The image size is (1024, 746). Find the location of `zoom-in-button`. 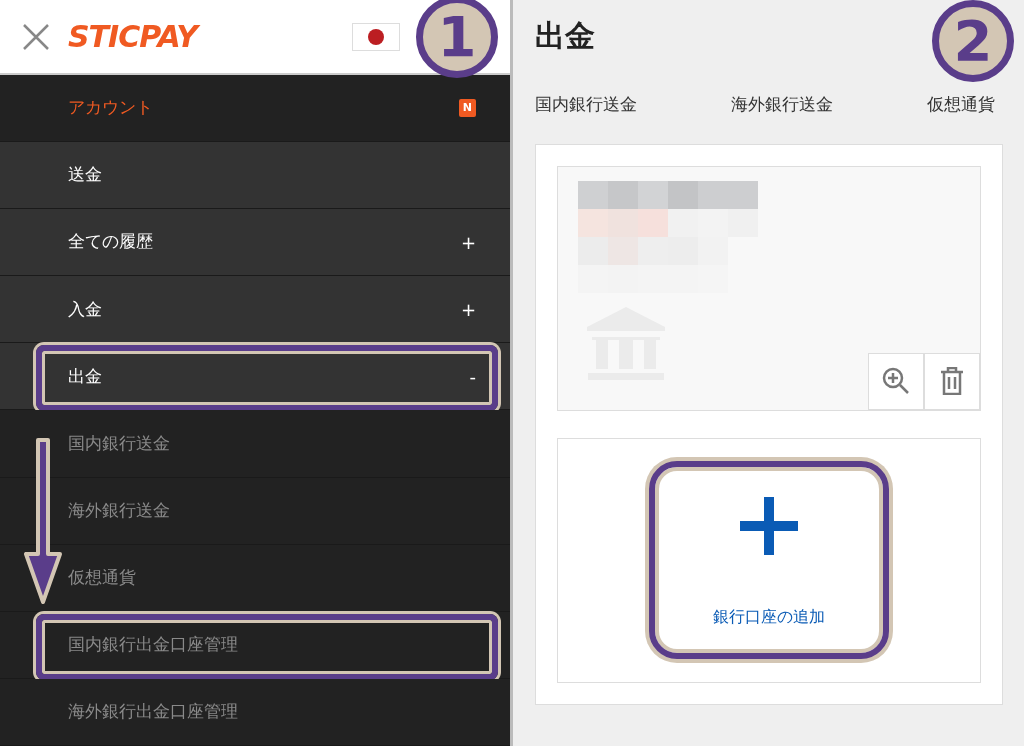

zoom-in-button is located at coordinates (896, 381).